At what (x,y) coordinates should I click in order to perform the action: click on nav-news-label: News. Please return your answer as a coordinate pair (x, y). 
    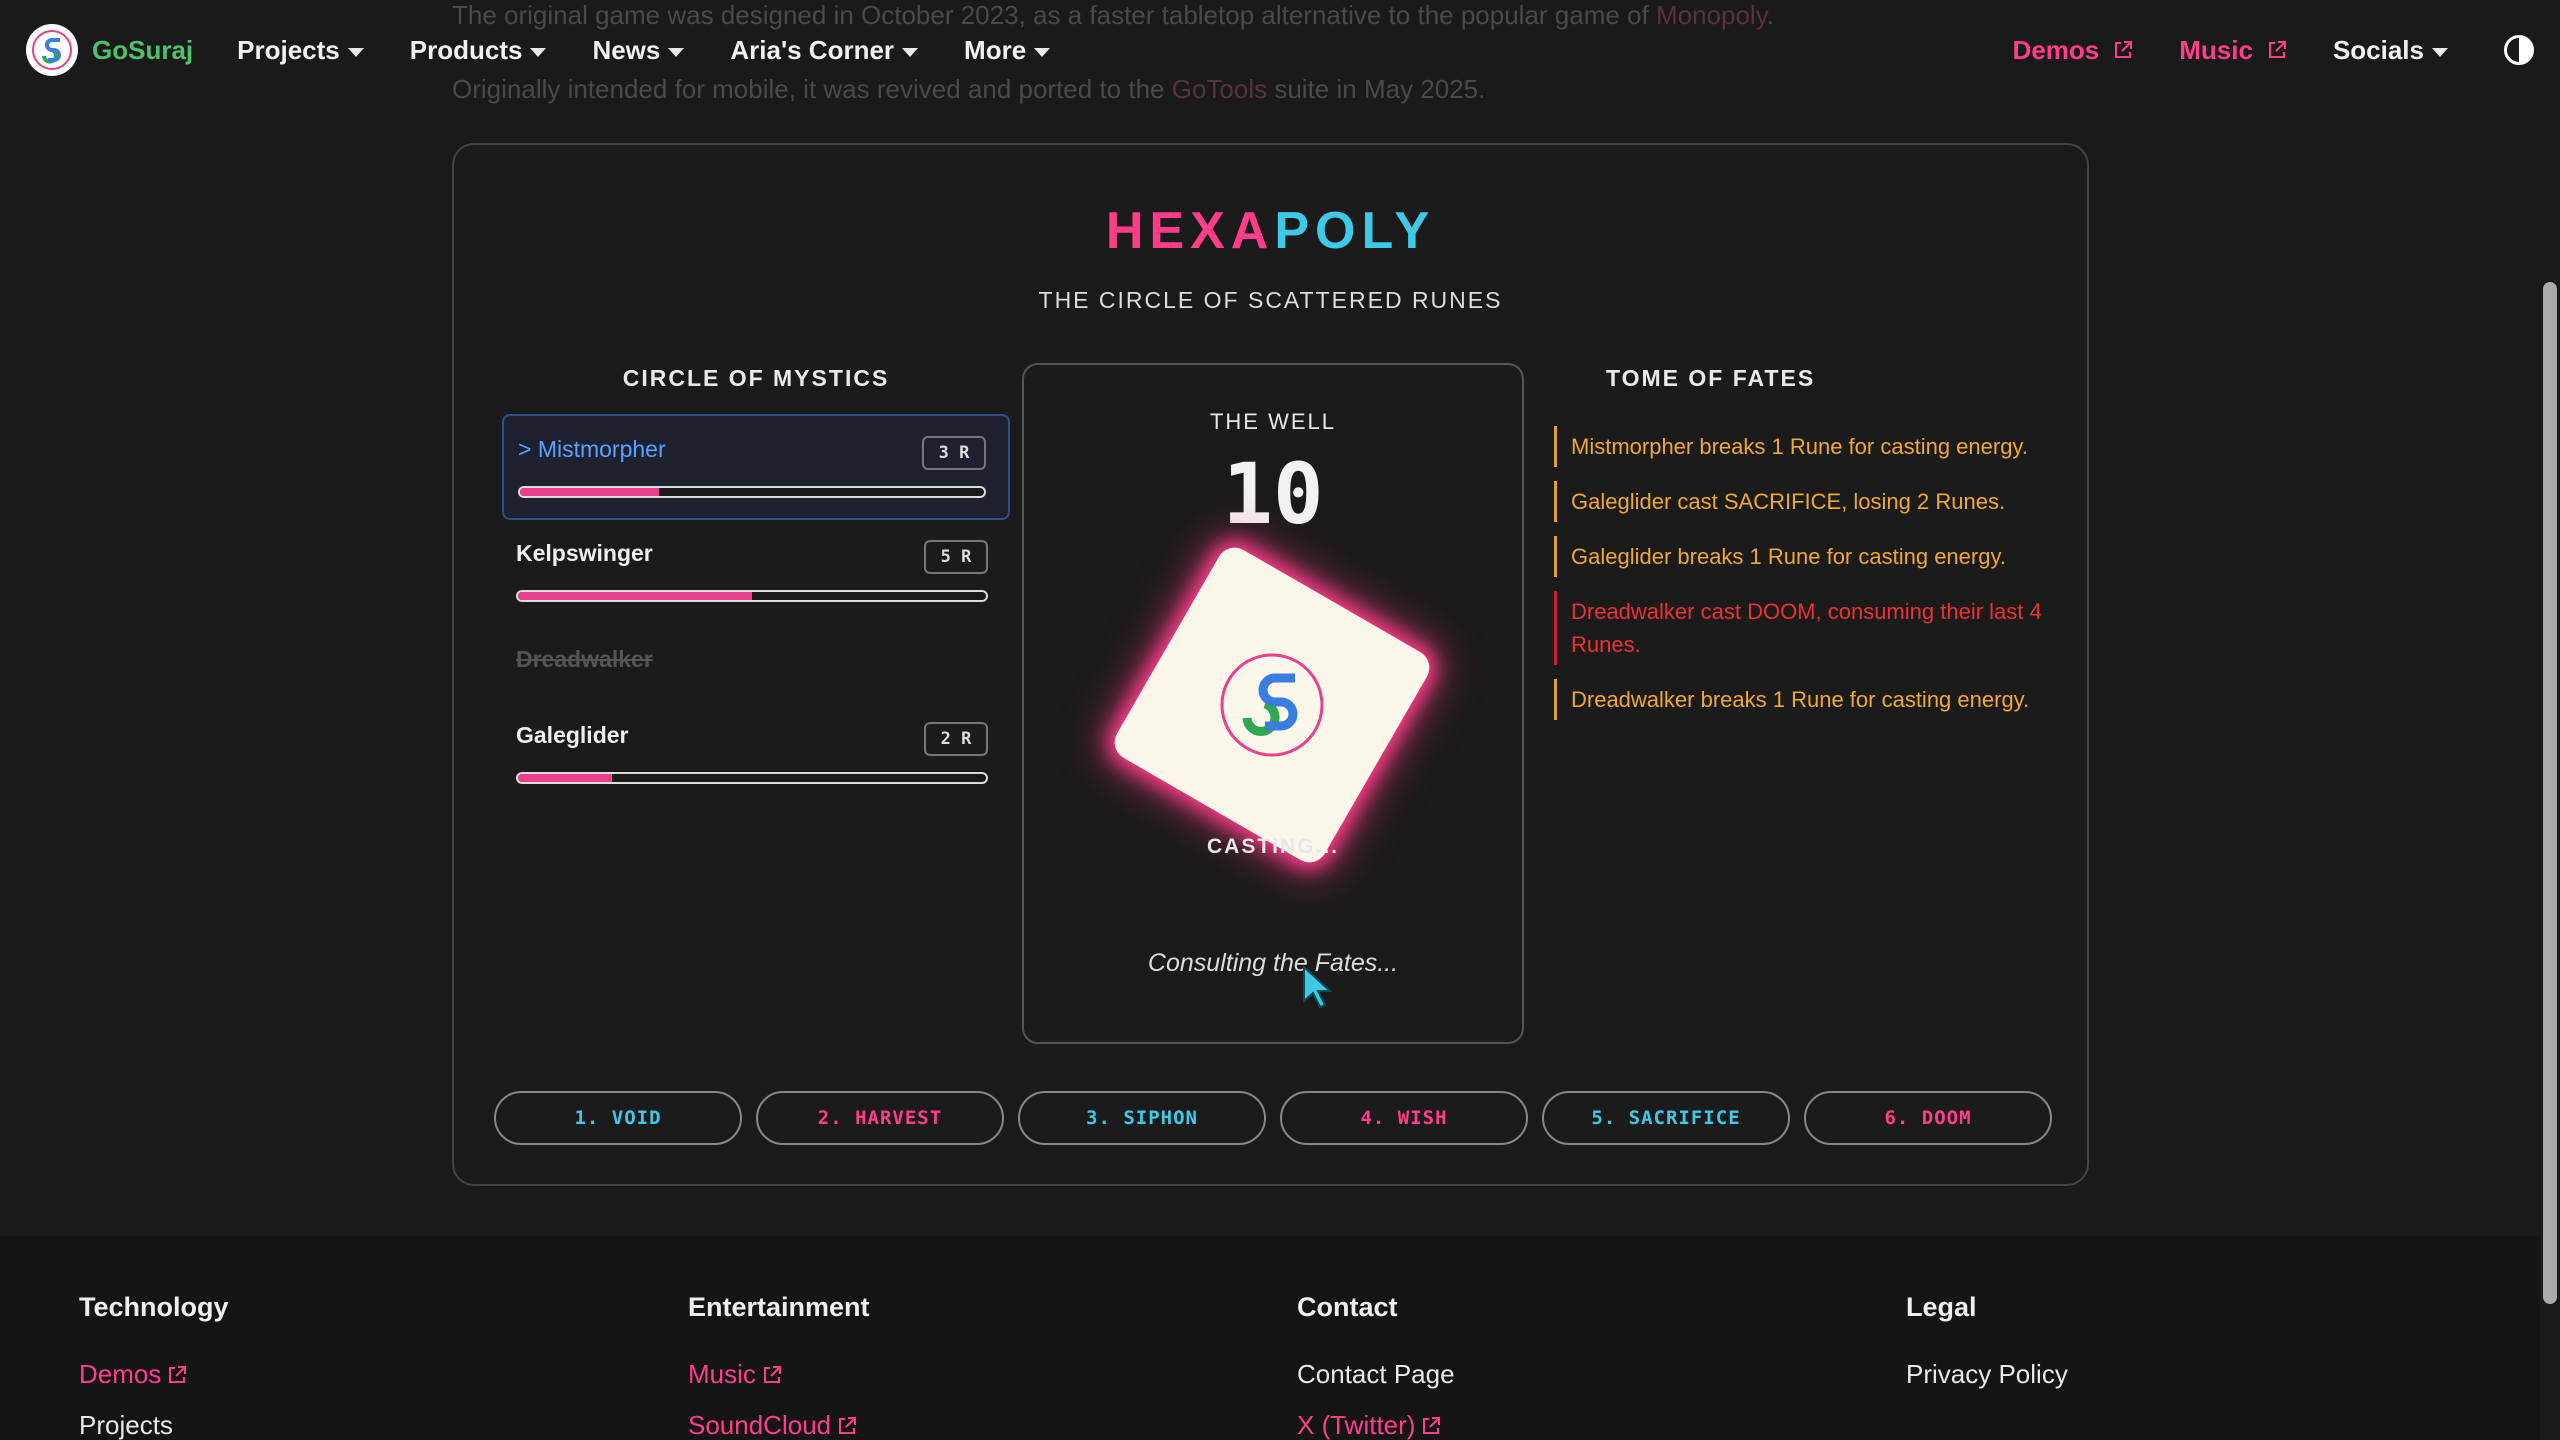
    Looking at the image, I should click on (626, 49).